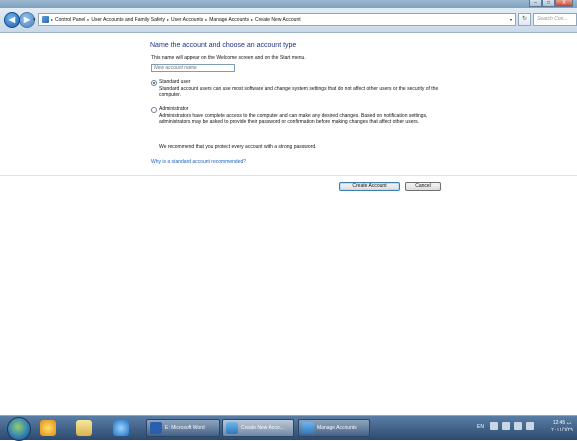 This screenshot has height=441, width=577. What do you see at coordinates (121, 428) in the screenshot?
I see `browser-icon` at bounding box center [121, 428].